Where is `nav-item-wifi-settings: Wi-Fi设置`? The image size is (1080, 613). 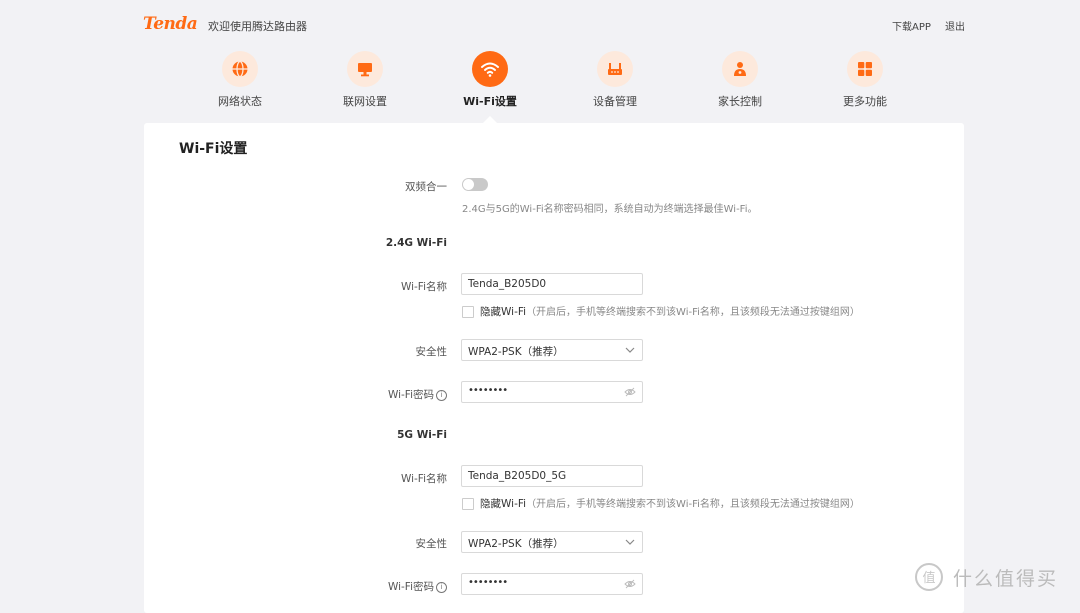
nav-item-wifi-settings: Wi-Fi设置 is located at coordinates (490, 80).